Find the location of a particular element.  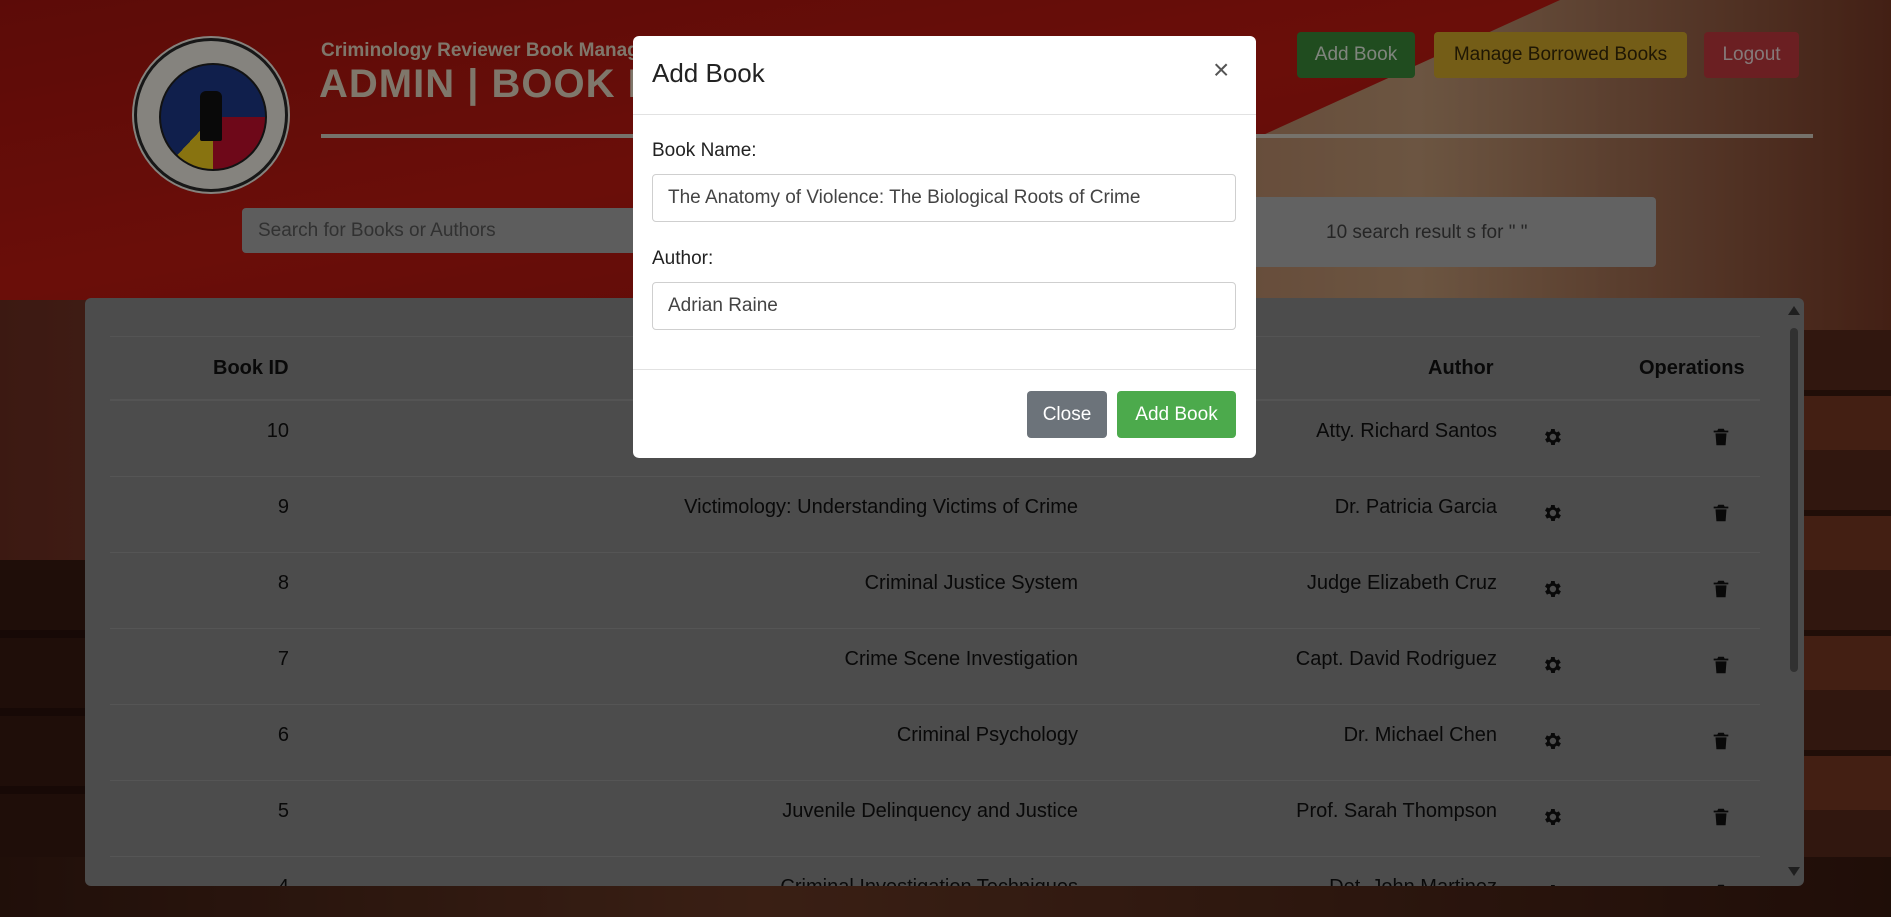

author-input is located at coordinates (944, 306).